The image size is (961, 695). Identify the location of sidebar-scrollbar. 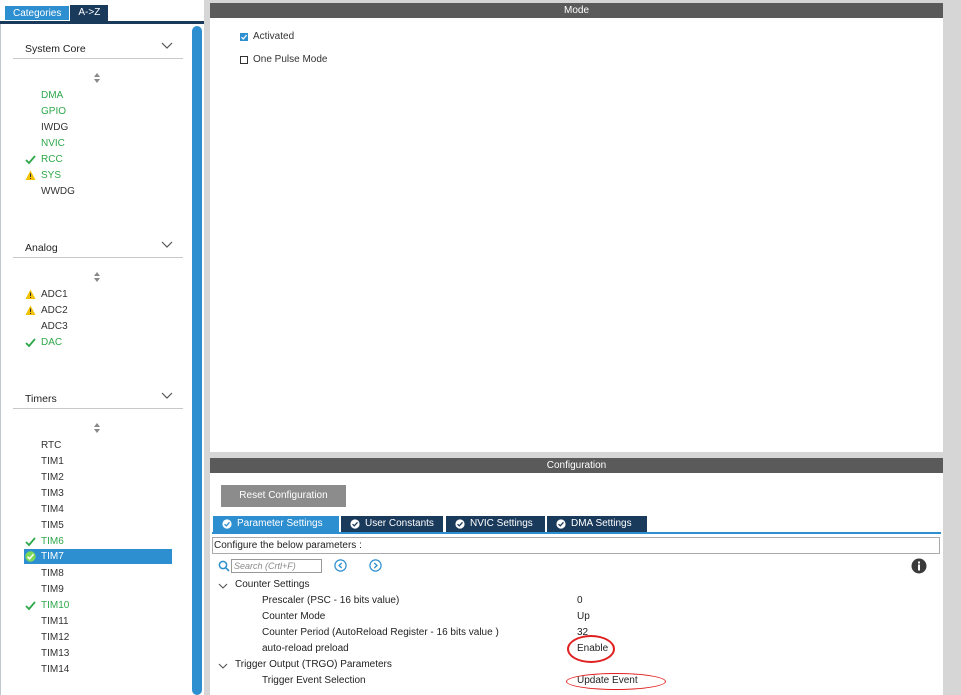
(197, 360).